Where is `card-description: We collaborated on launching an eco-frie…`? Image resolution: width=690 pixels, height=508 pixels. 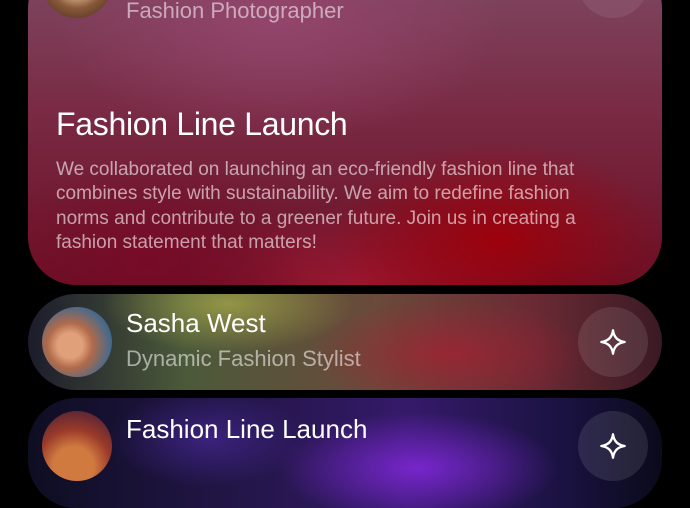
card-description: We collaborated on launching an eco-frie… is located at coordinates (316, 206).